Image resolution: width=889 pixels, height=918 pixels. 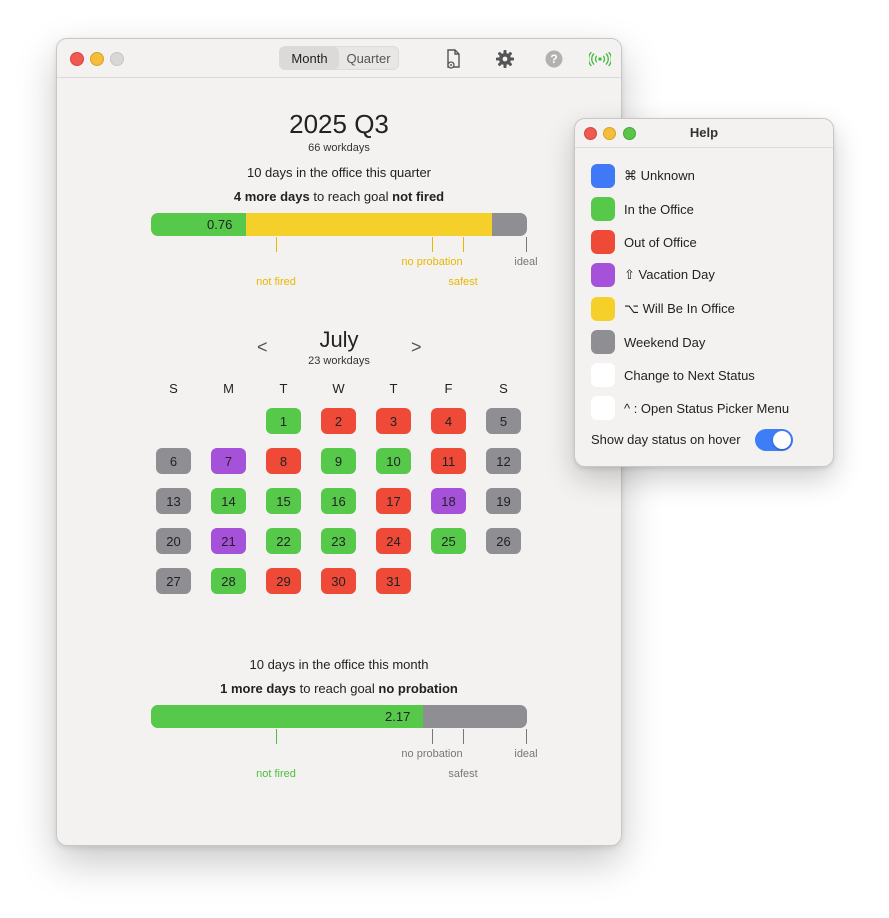 What do you see at coordinates (228, 461) in the screenshot?
I see `day-cell: 7` at bounding box center [228, 461].